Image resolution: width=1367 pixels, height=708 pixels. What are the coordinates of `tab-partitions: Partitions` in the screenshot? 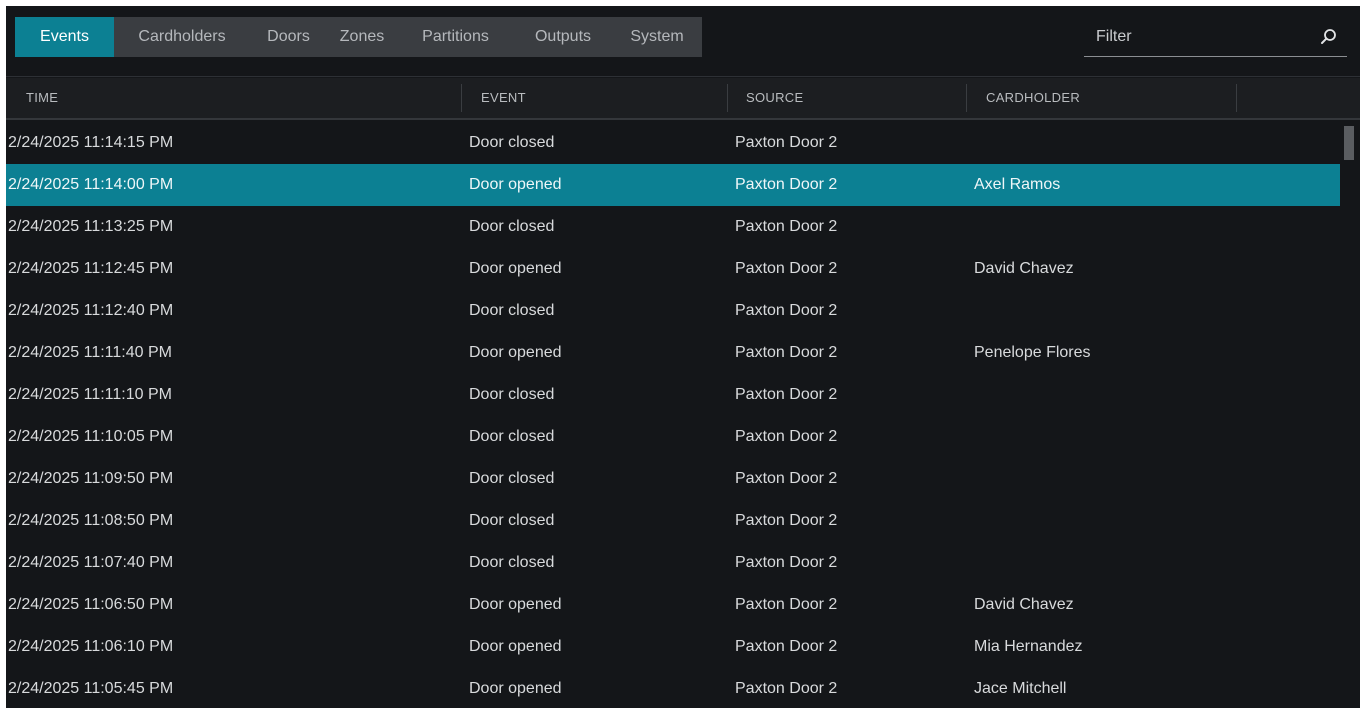 It's located at (455, 37).